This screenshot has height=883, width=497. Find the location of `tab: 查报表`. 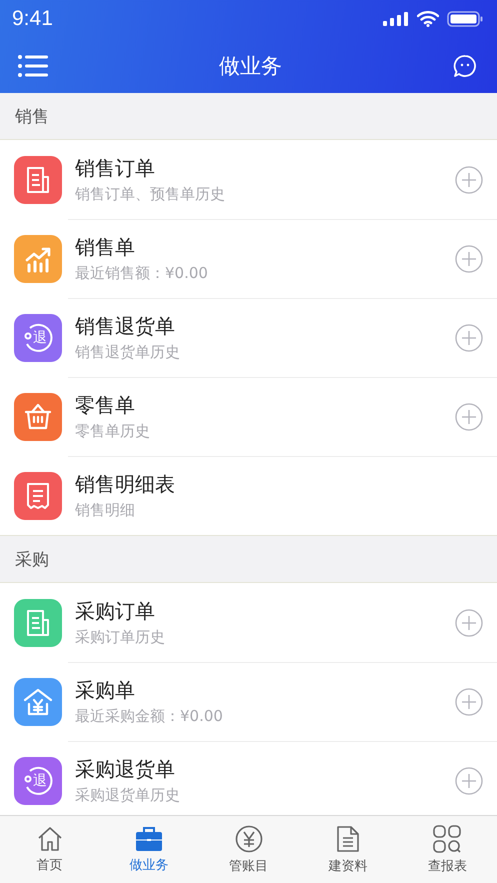

tab: 查报表 is located at coordinates (447, 849).